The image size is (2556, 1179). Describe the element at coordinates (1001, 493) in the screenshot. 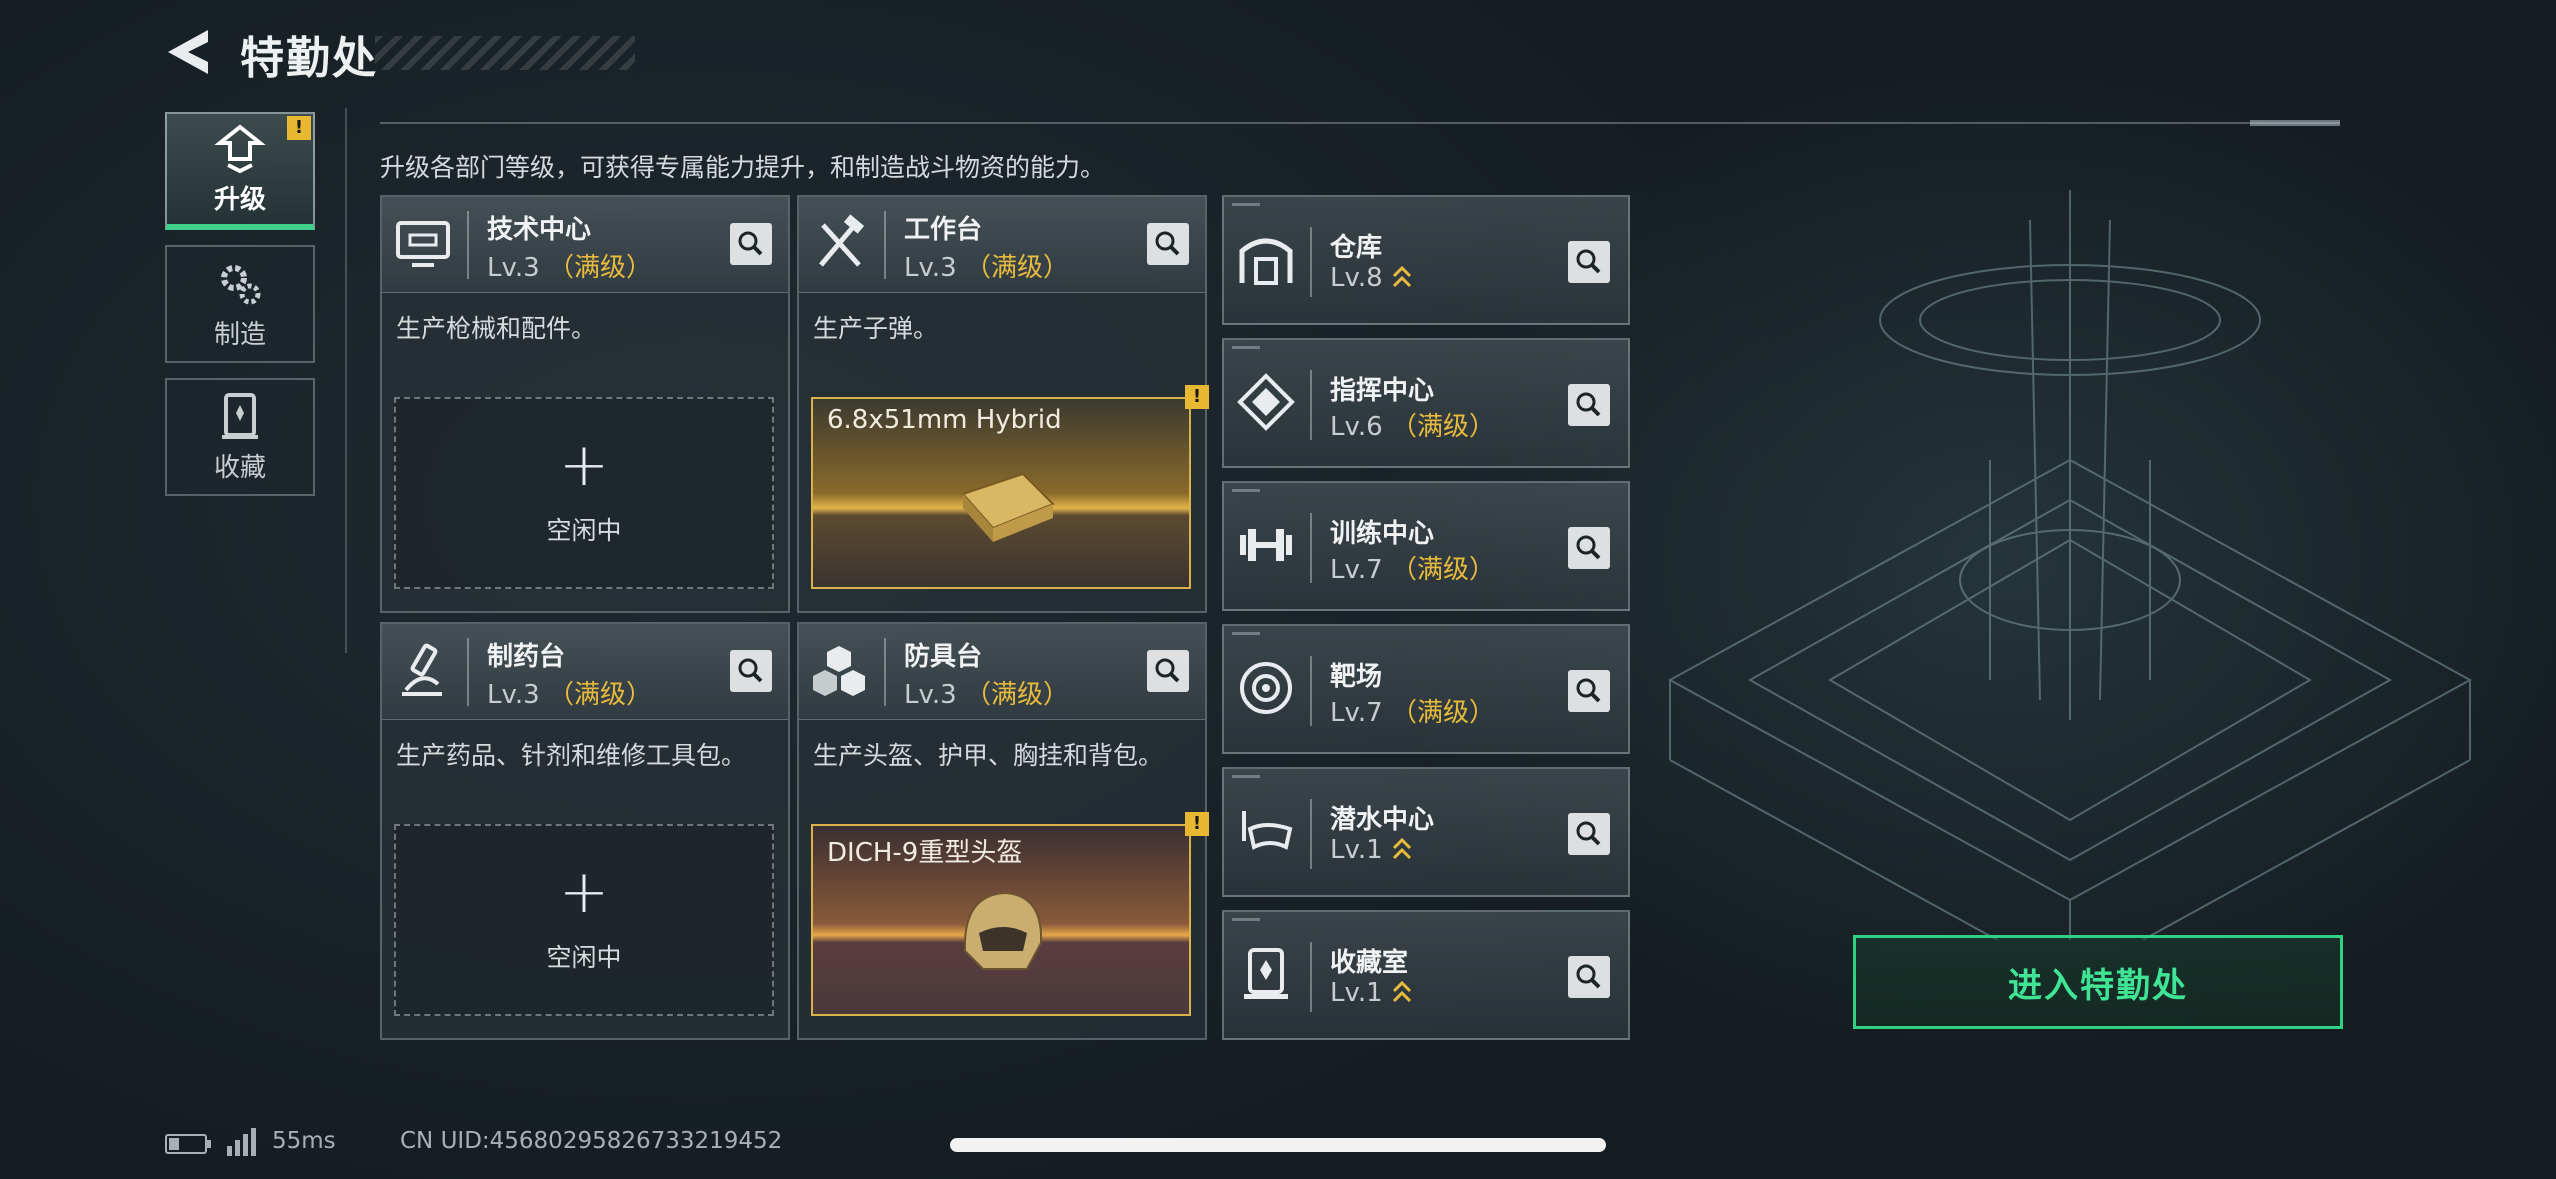

I see `production-slot-ammo: 6.8x51mm Hybrid` at that location.